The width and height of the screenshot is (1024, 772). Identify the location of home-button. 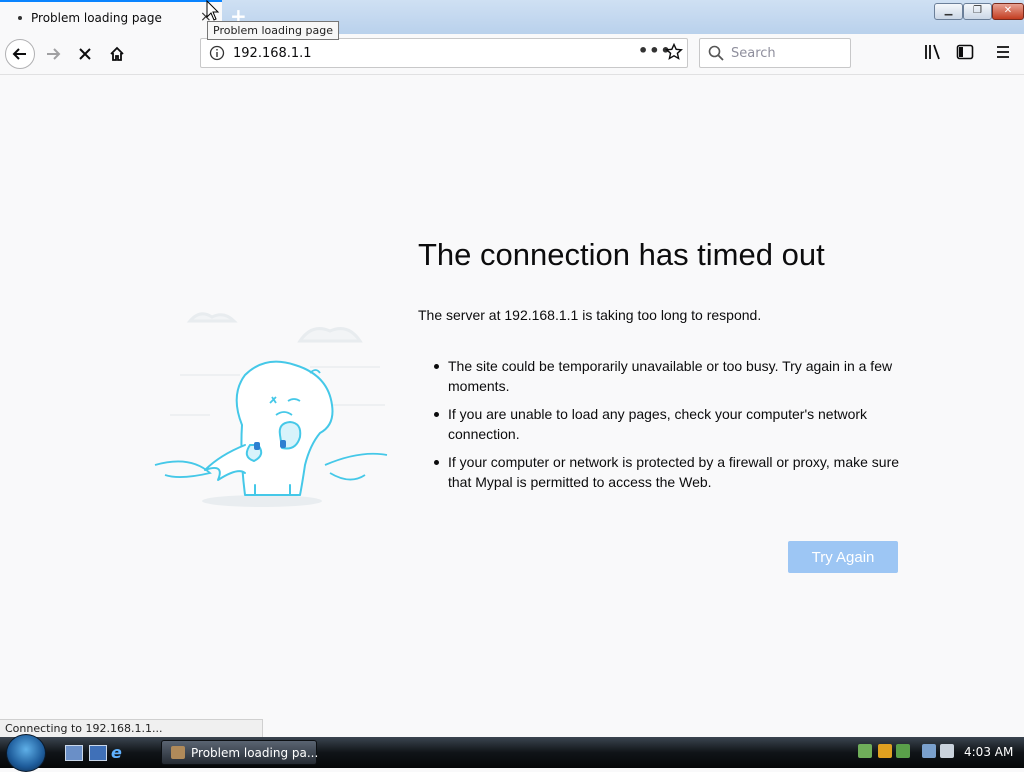
(117, 54).